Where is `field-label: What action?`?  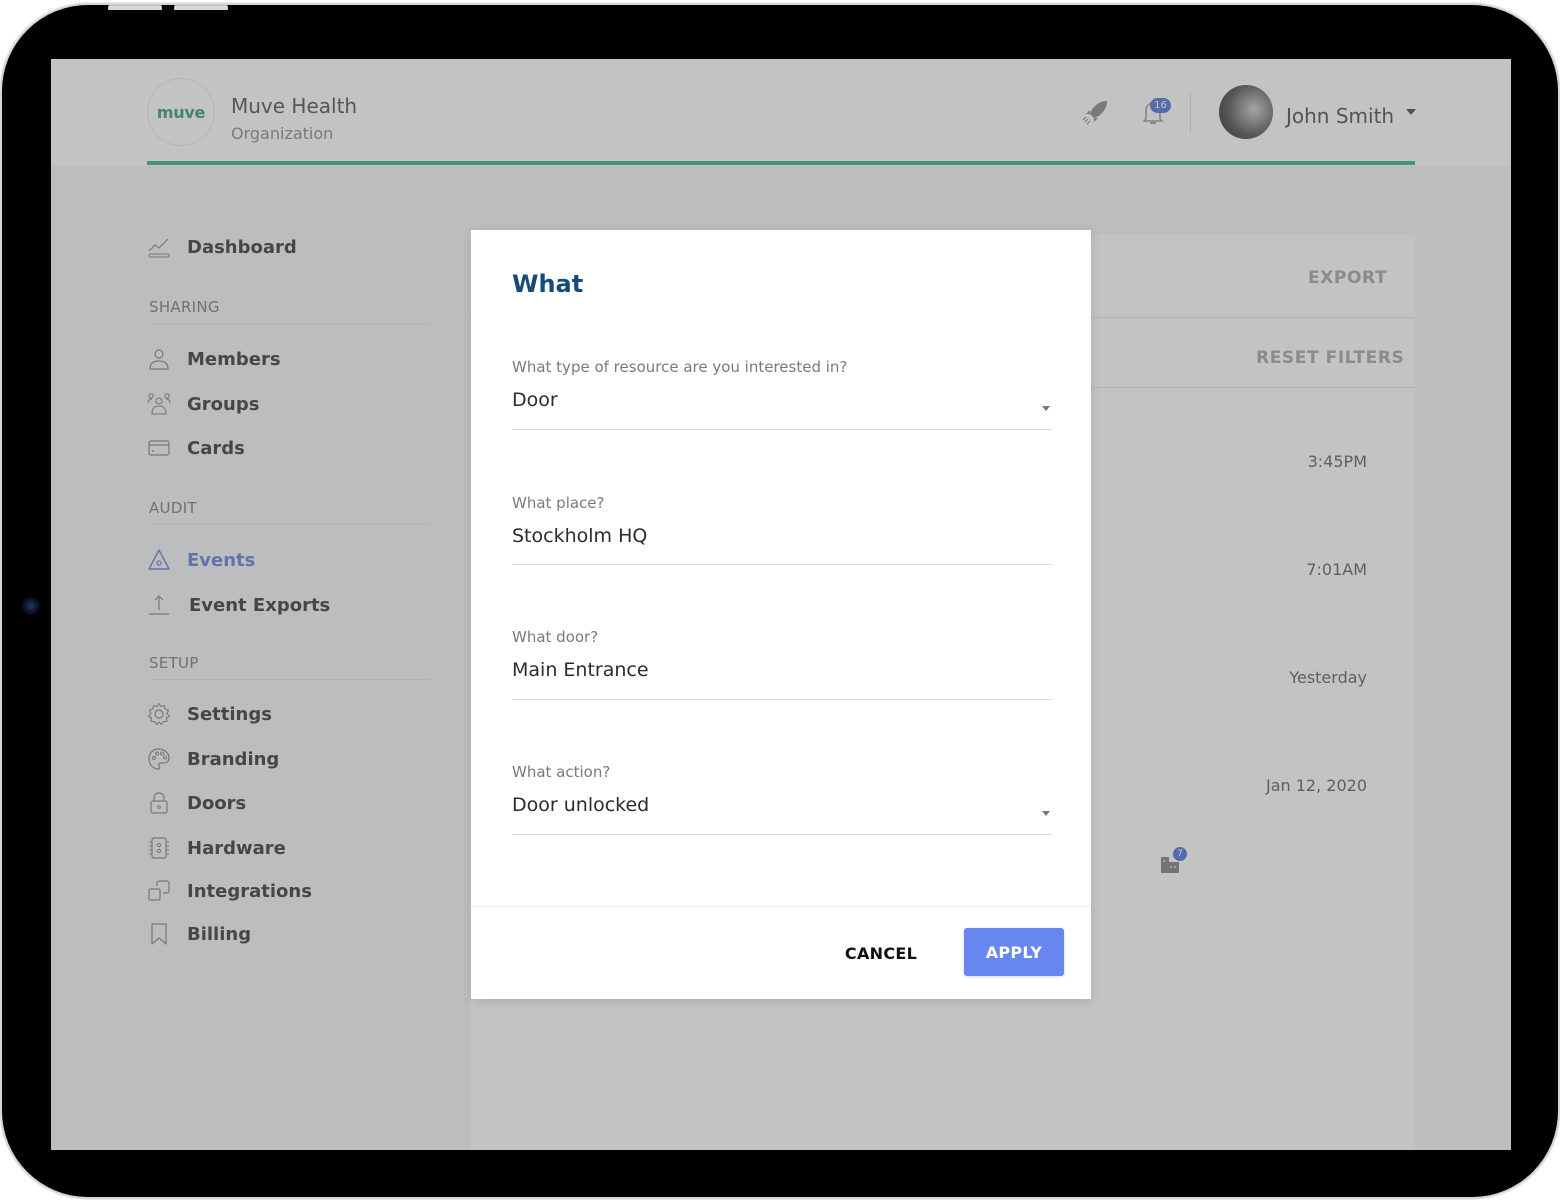 field-label: What action? is located at coordinates (561, 772).